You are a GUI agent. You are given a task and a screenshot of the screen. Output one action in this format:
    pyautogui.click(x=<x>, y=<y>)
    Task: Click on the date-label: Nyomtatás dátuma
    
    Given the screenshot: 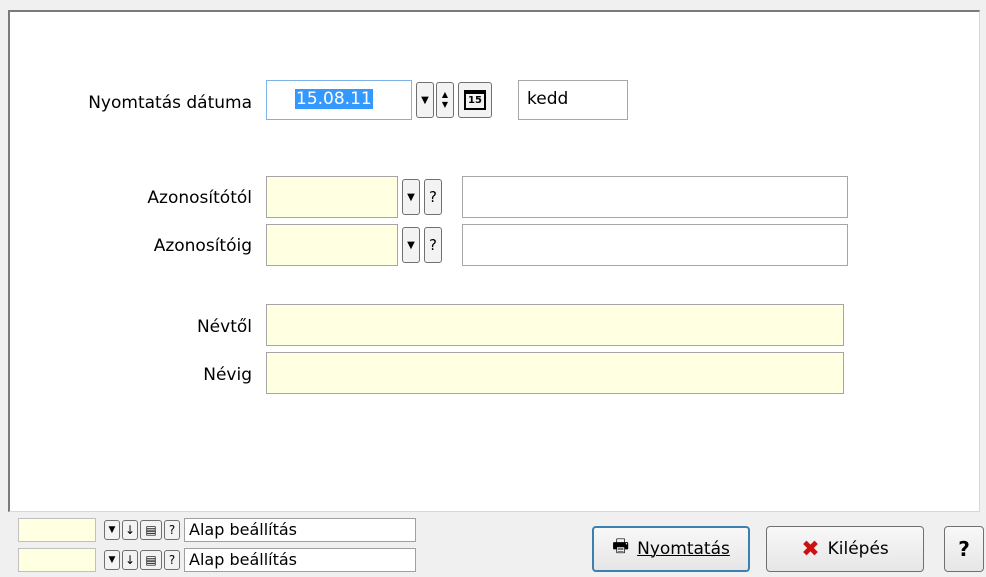 What is the action you would take?
    pyautogui.click(x=170, y=103)
    